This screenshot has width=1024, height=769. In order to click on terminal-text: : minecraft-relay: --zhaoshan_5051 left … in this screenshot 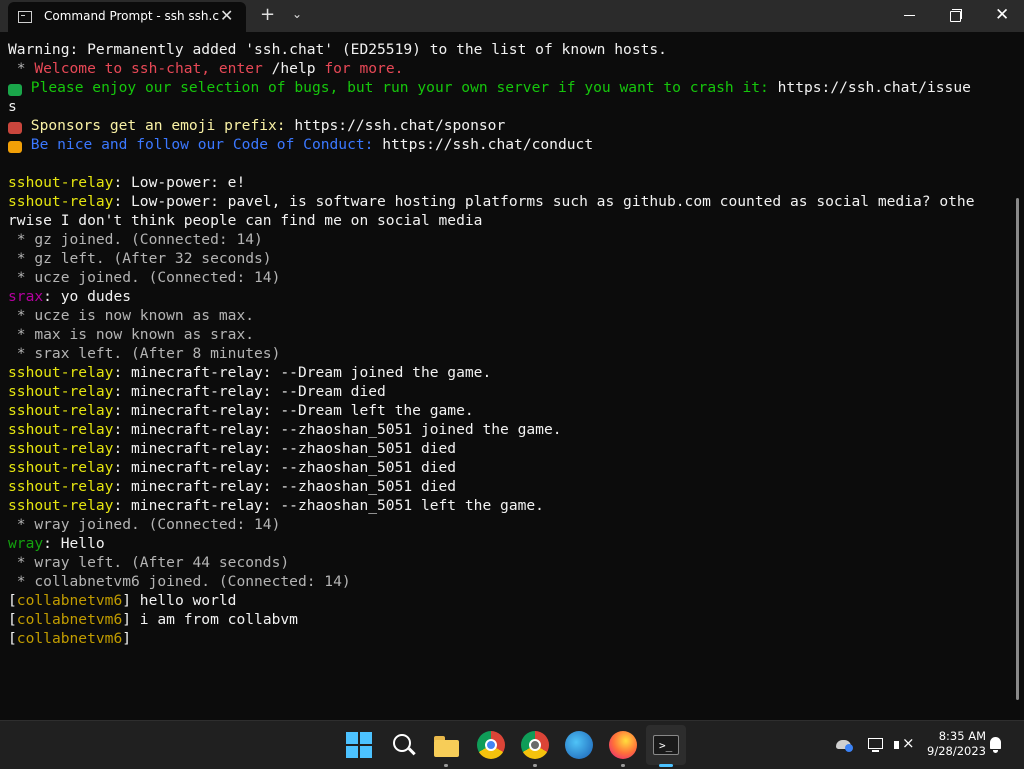, I will do `click(328, 505)`.